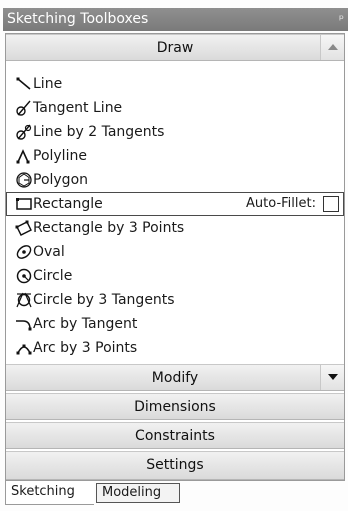 This screenshot has width=348, height=511. What do you see at coordinates (104, 300) in the screenshot?
I see `tool-label: Circle by 3 Tangents` at bounding box center [104, 300].